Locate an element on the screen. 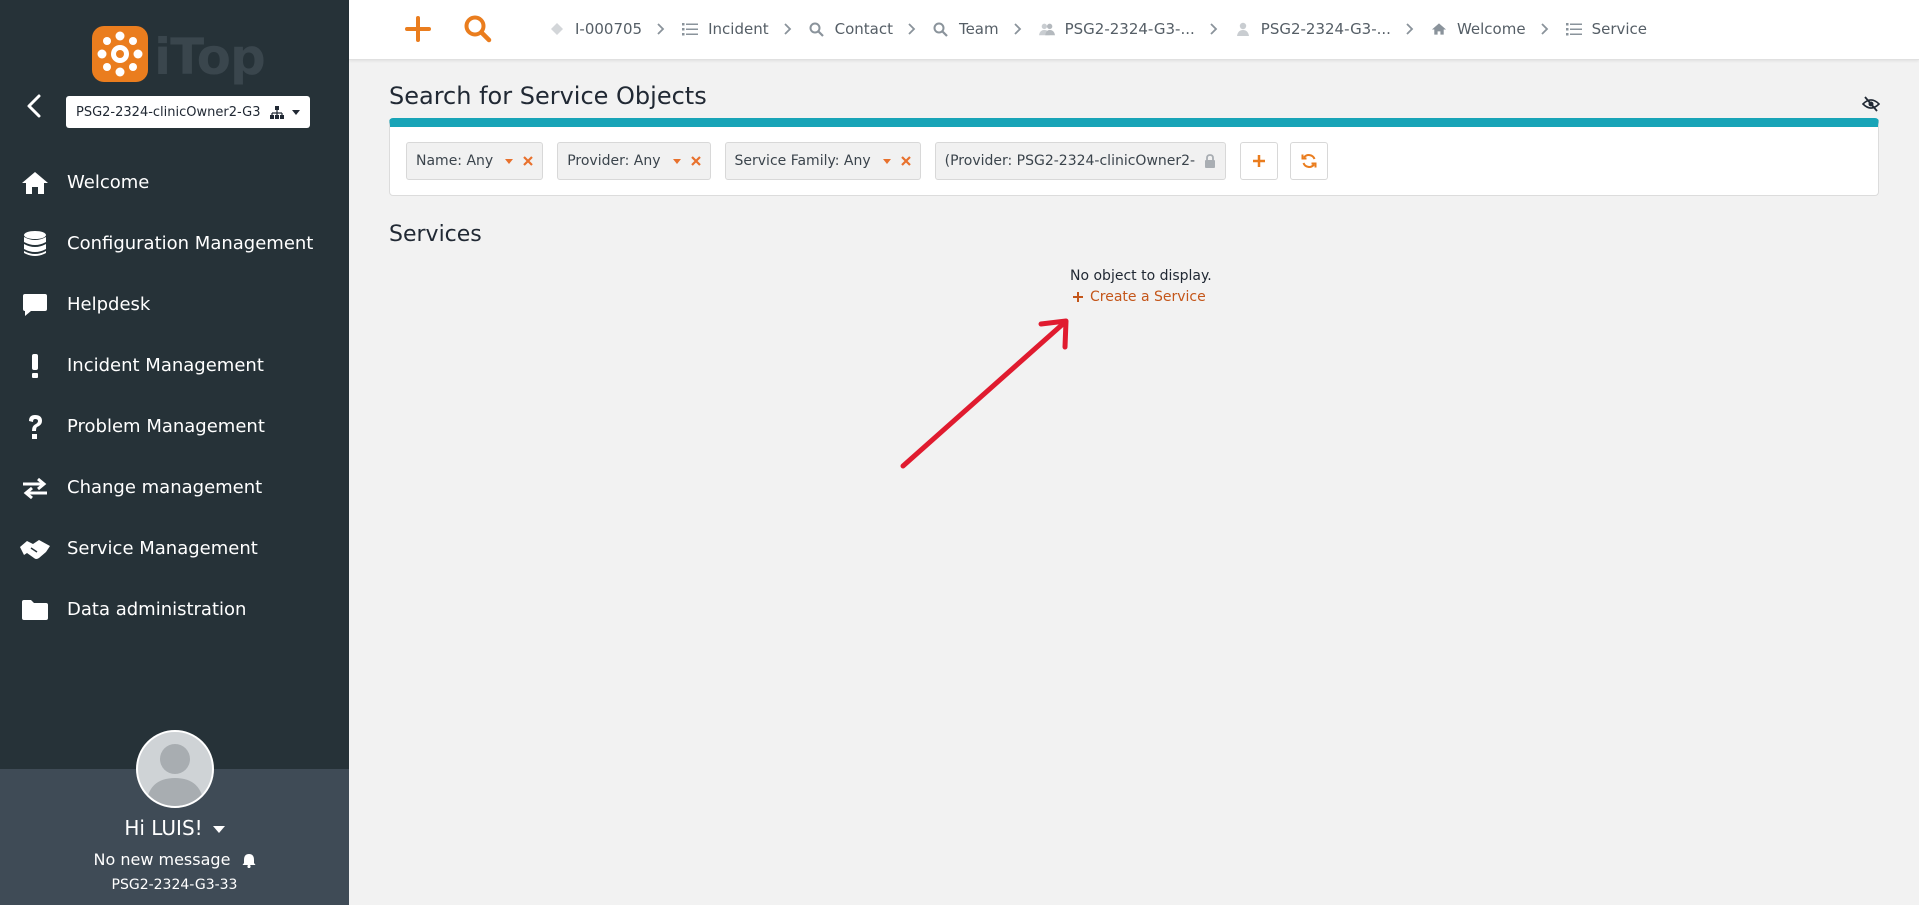  handshake-icon is located at coordinates (35, 549).